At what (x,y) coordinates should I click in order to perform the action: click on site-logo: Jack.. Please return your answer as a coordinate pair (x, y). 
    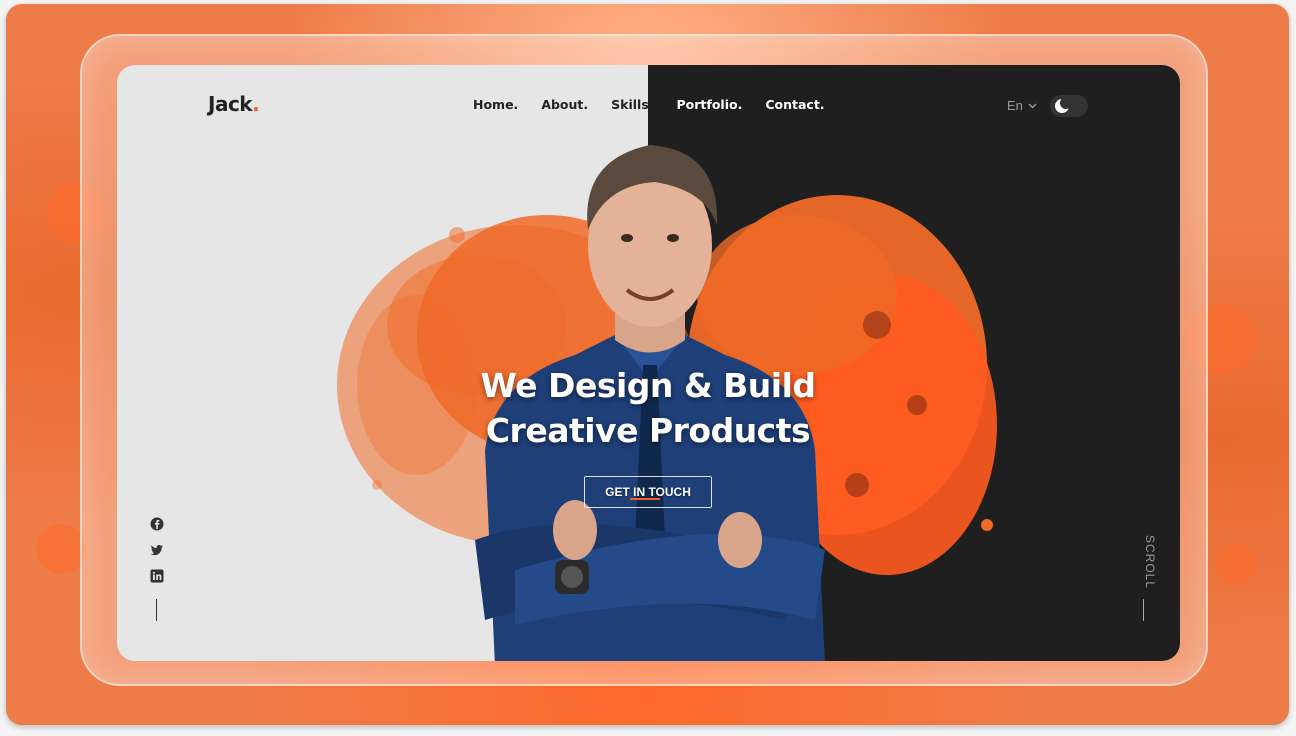
    Looking at the image, I should click on (234, 104).